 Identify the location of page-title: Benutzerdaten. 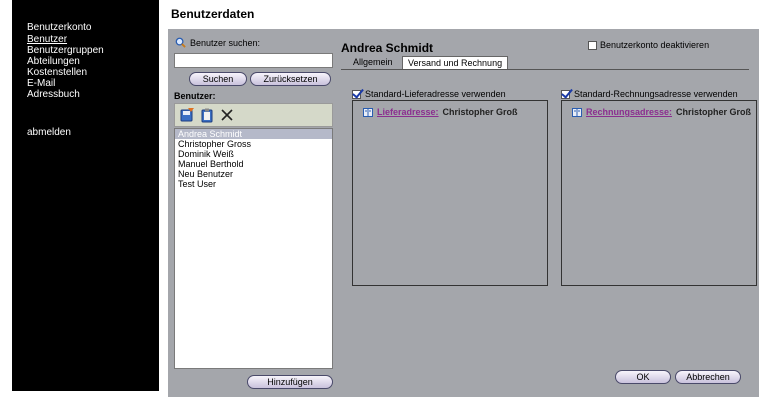
(213, 14).